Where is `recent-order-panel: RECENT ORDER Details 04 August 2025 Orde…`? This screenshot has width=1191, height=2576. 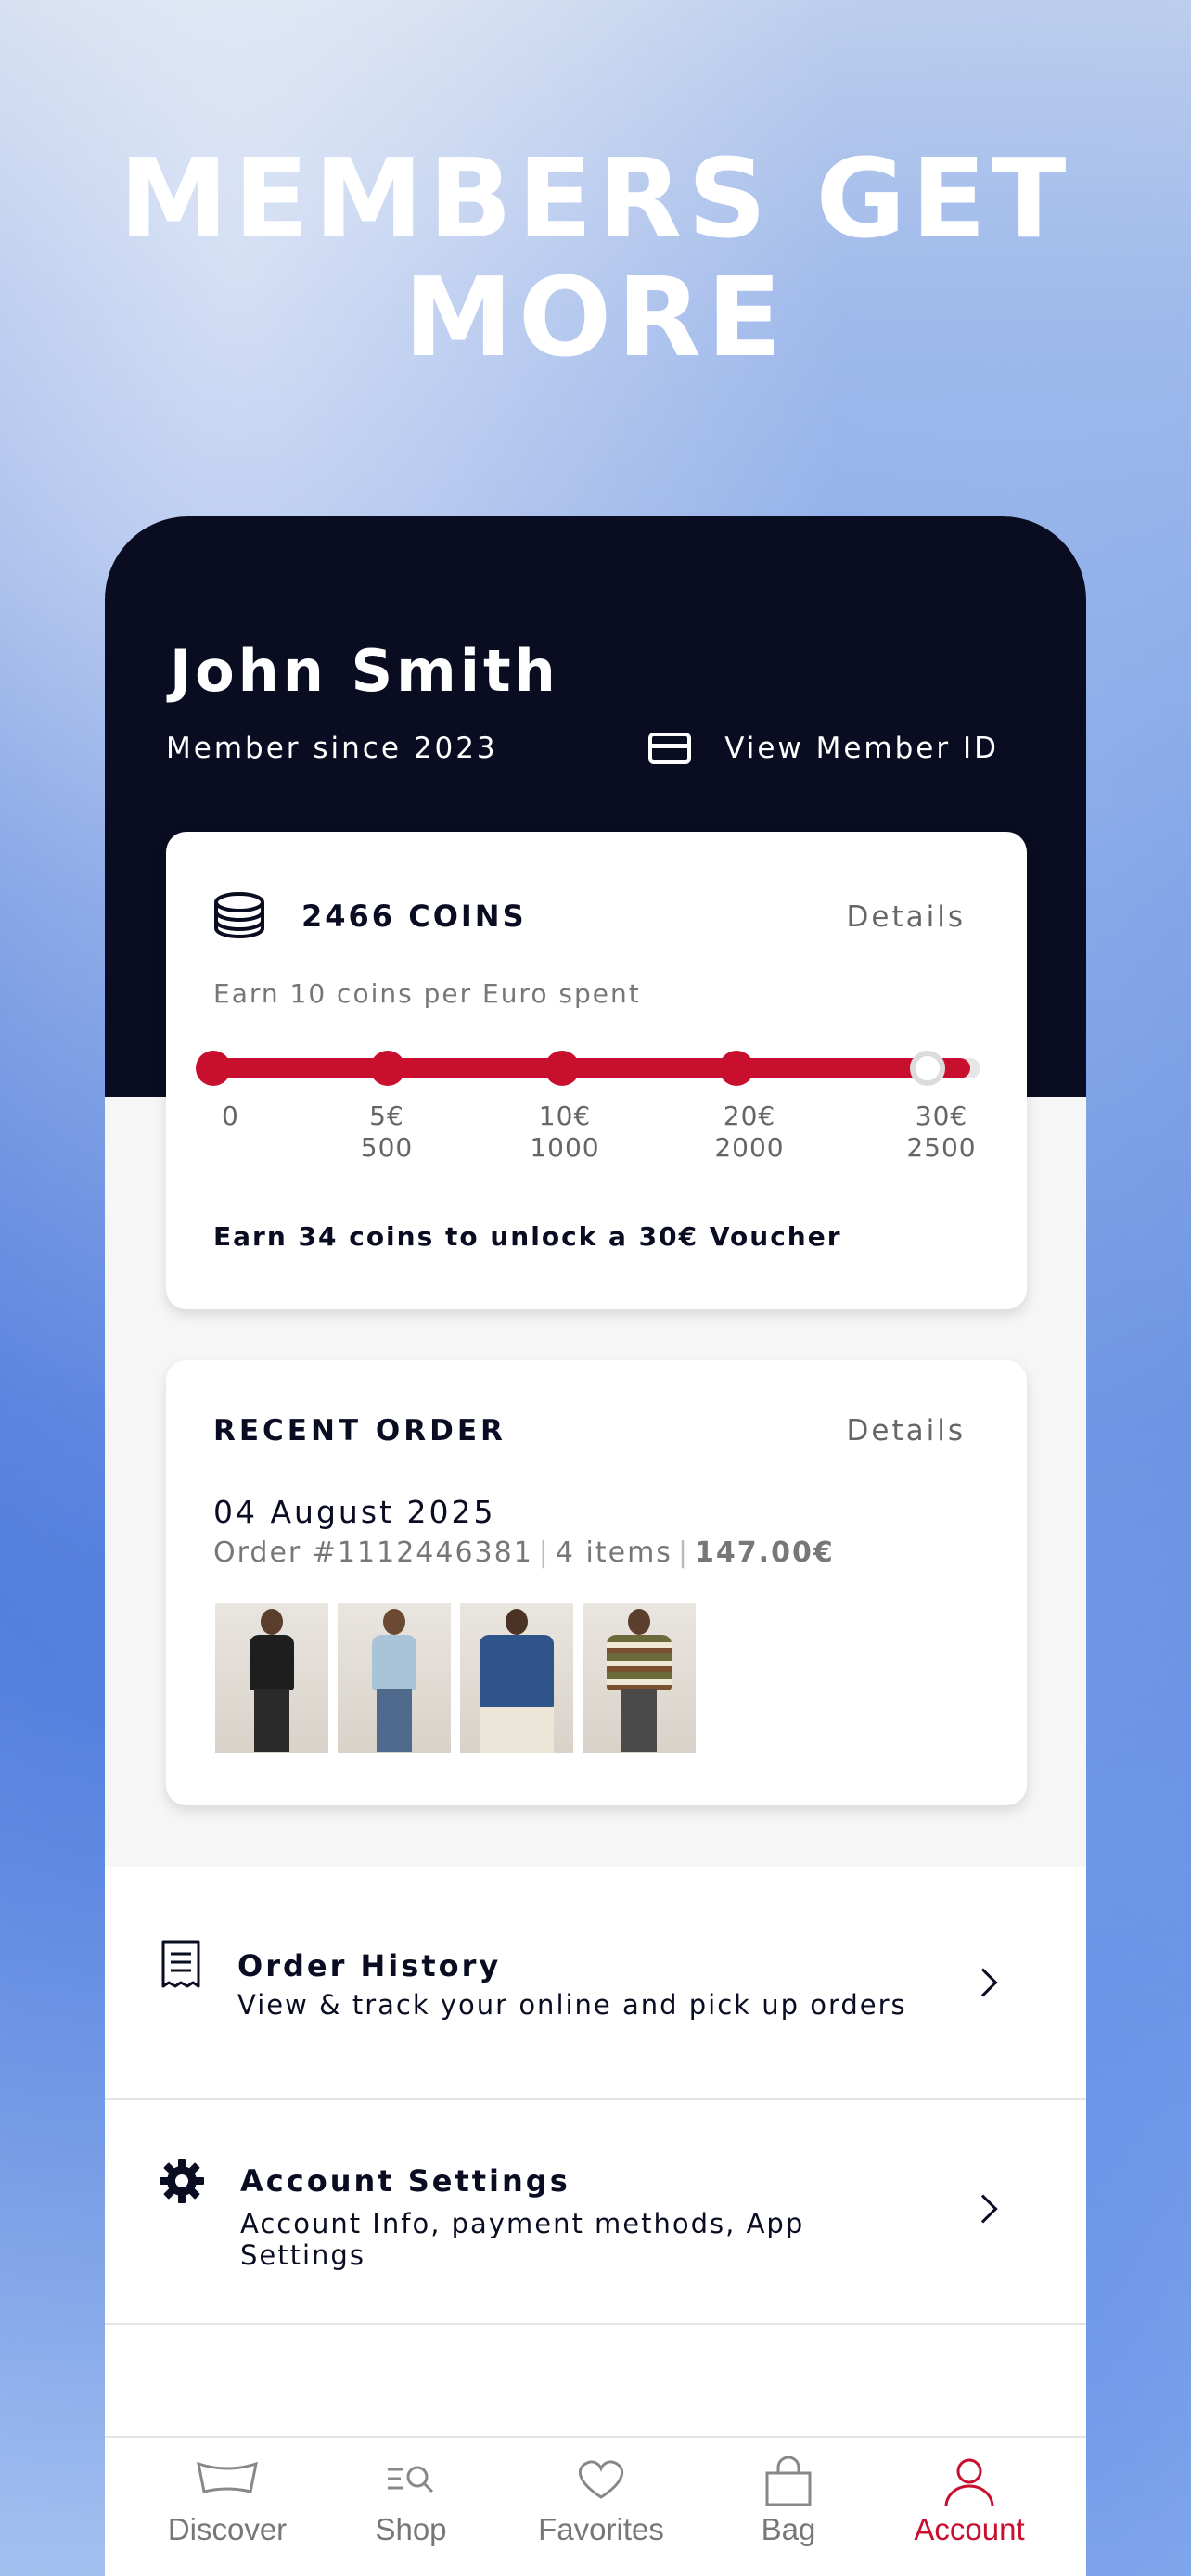 recent-order-panel: RECENT ORDER Details 04 August 2025 Orde… is located at coordinates (597, 1582).